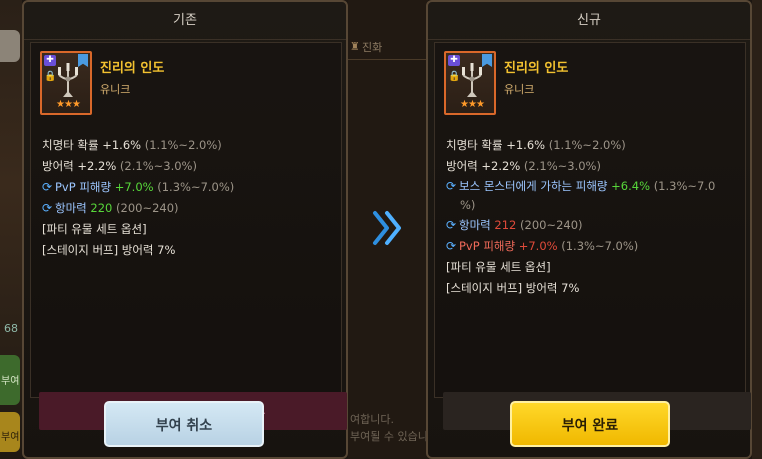  Describe the element at coordinates (184, 424) in the screenshot. I see `cancel-enchant-button: 부여 취소` at that location.